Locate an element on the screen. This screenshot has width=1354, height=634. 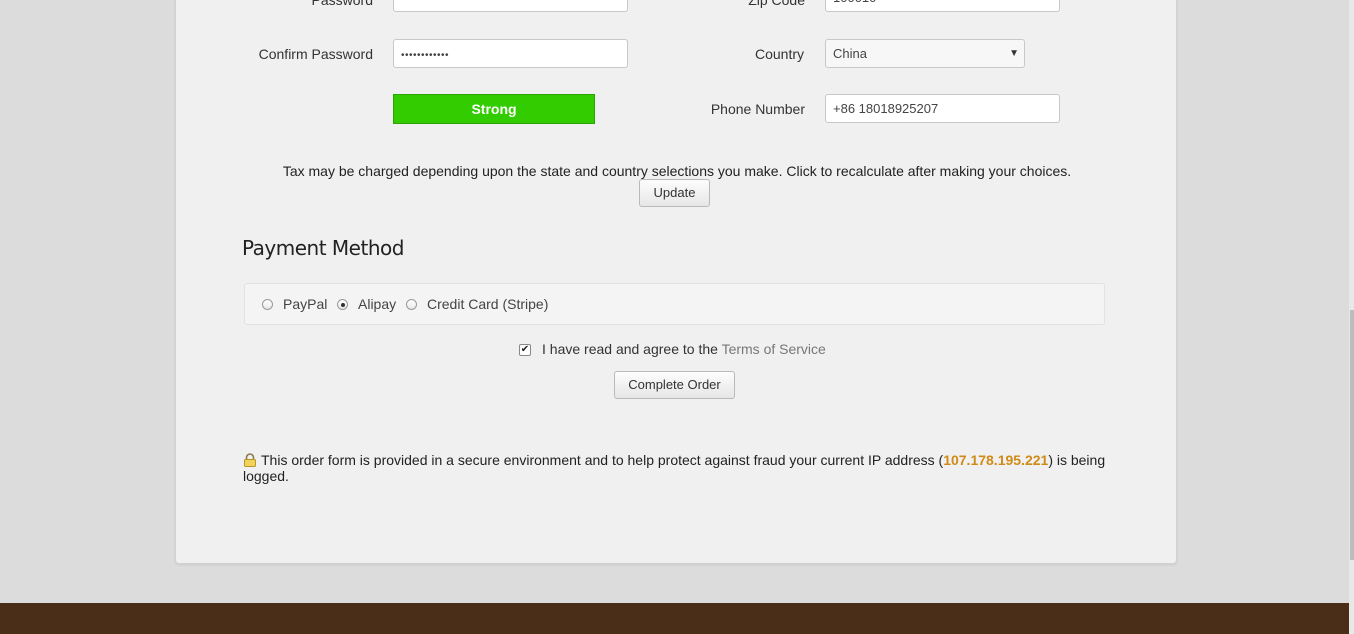
paypal-label: PayPal is located at coordinates (305, 304).